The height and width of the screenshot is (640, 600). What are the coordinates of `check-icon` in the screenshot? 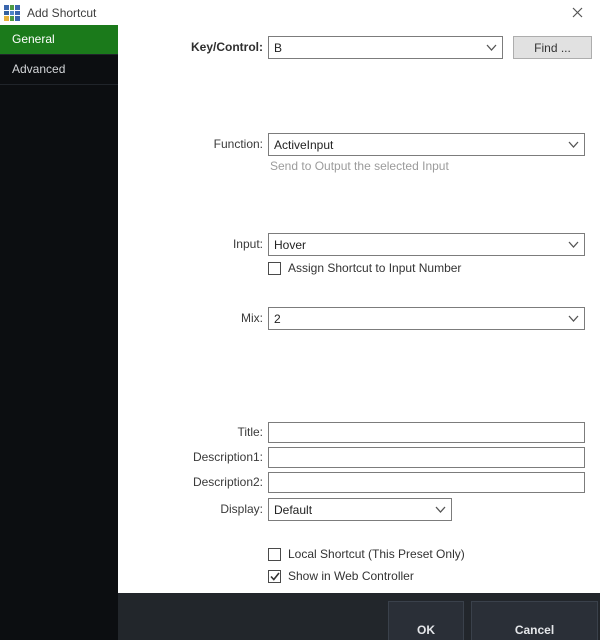 It's located at (274, 576).